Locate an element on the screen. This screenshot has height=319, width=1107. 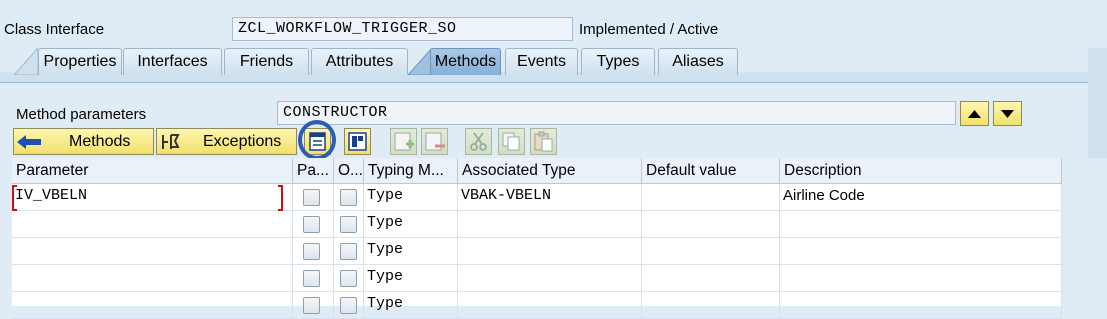
back-to-methods-button: Methods is located at coordinates (83, 141).